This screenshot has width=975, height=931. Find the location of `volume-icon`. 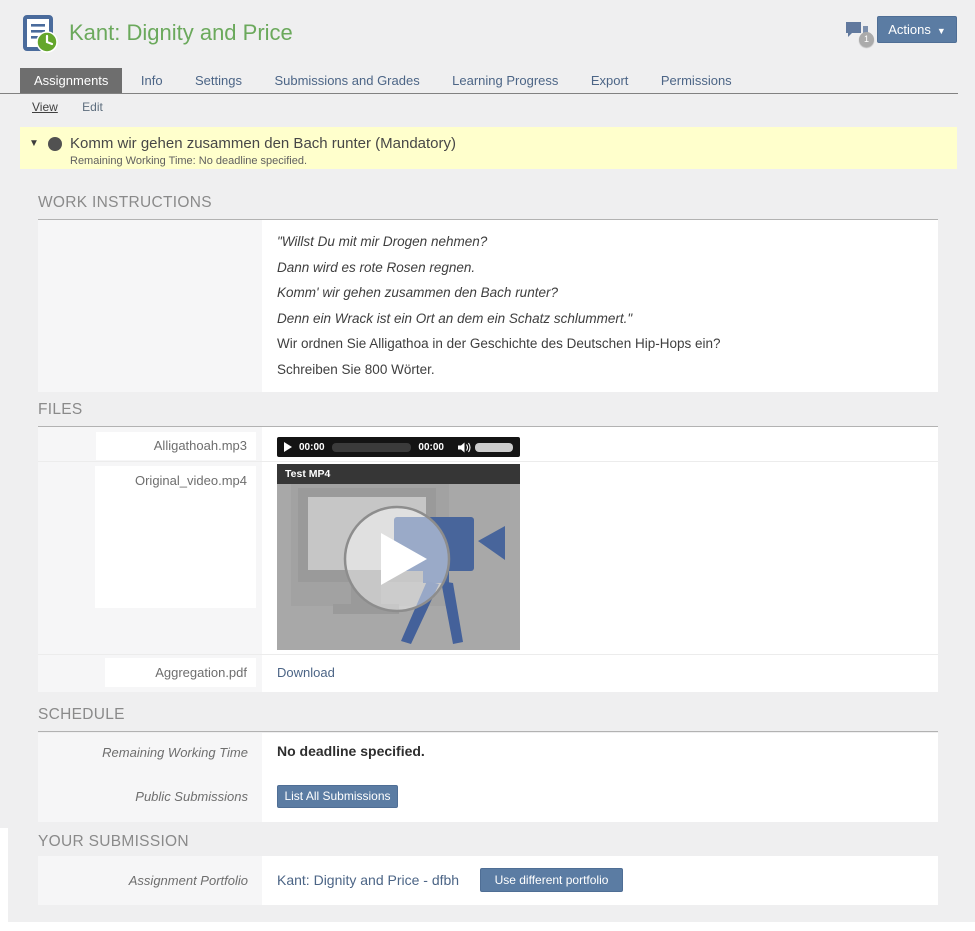

volume-icon is located at coordinates (464, 447).